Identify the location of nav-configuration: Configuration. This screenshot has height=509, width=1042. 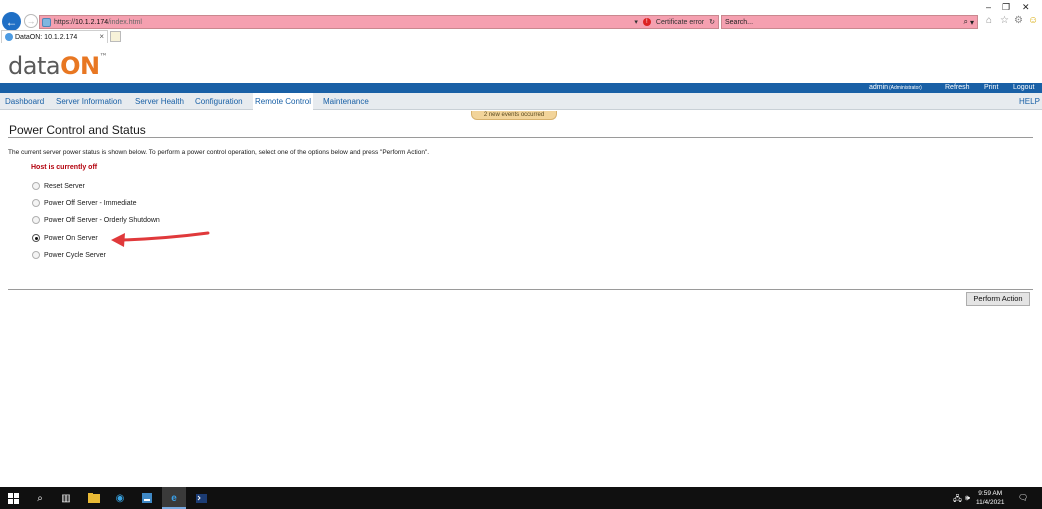
(219, 101).